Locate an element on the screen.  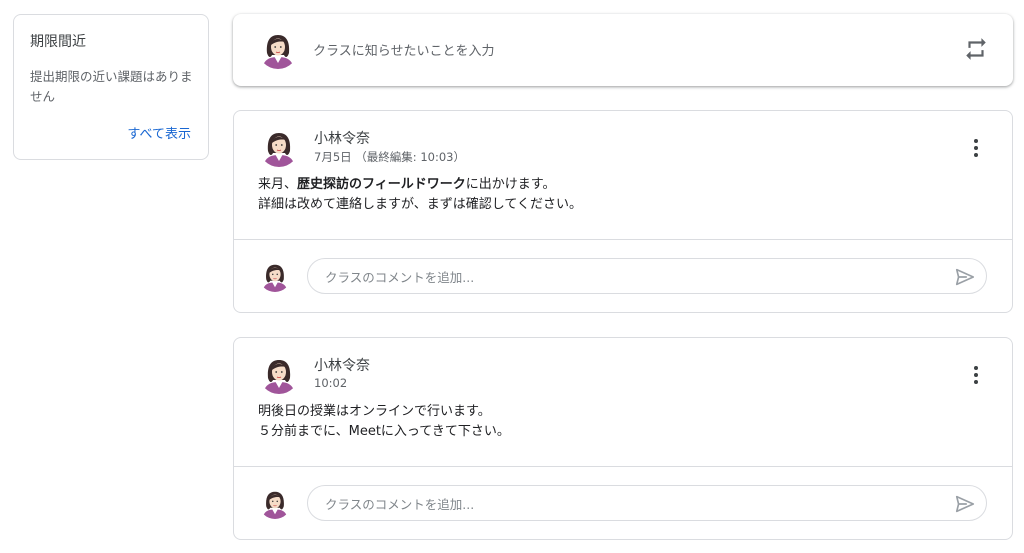
post-line-1: 来月、歴史探訪のフィールドワークに出かけます。 is located at coordinates (407, 184).